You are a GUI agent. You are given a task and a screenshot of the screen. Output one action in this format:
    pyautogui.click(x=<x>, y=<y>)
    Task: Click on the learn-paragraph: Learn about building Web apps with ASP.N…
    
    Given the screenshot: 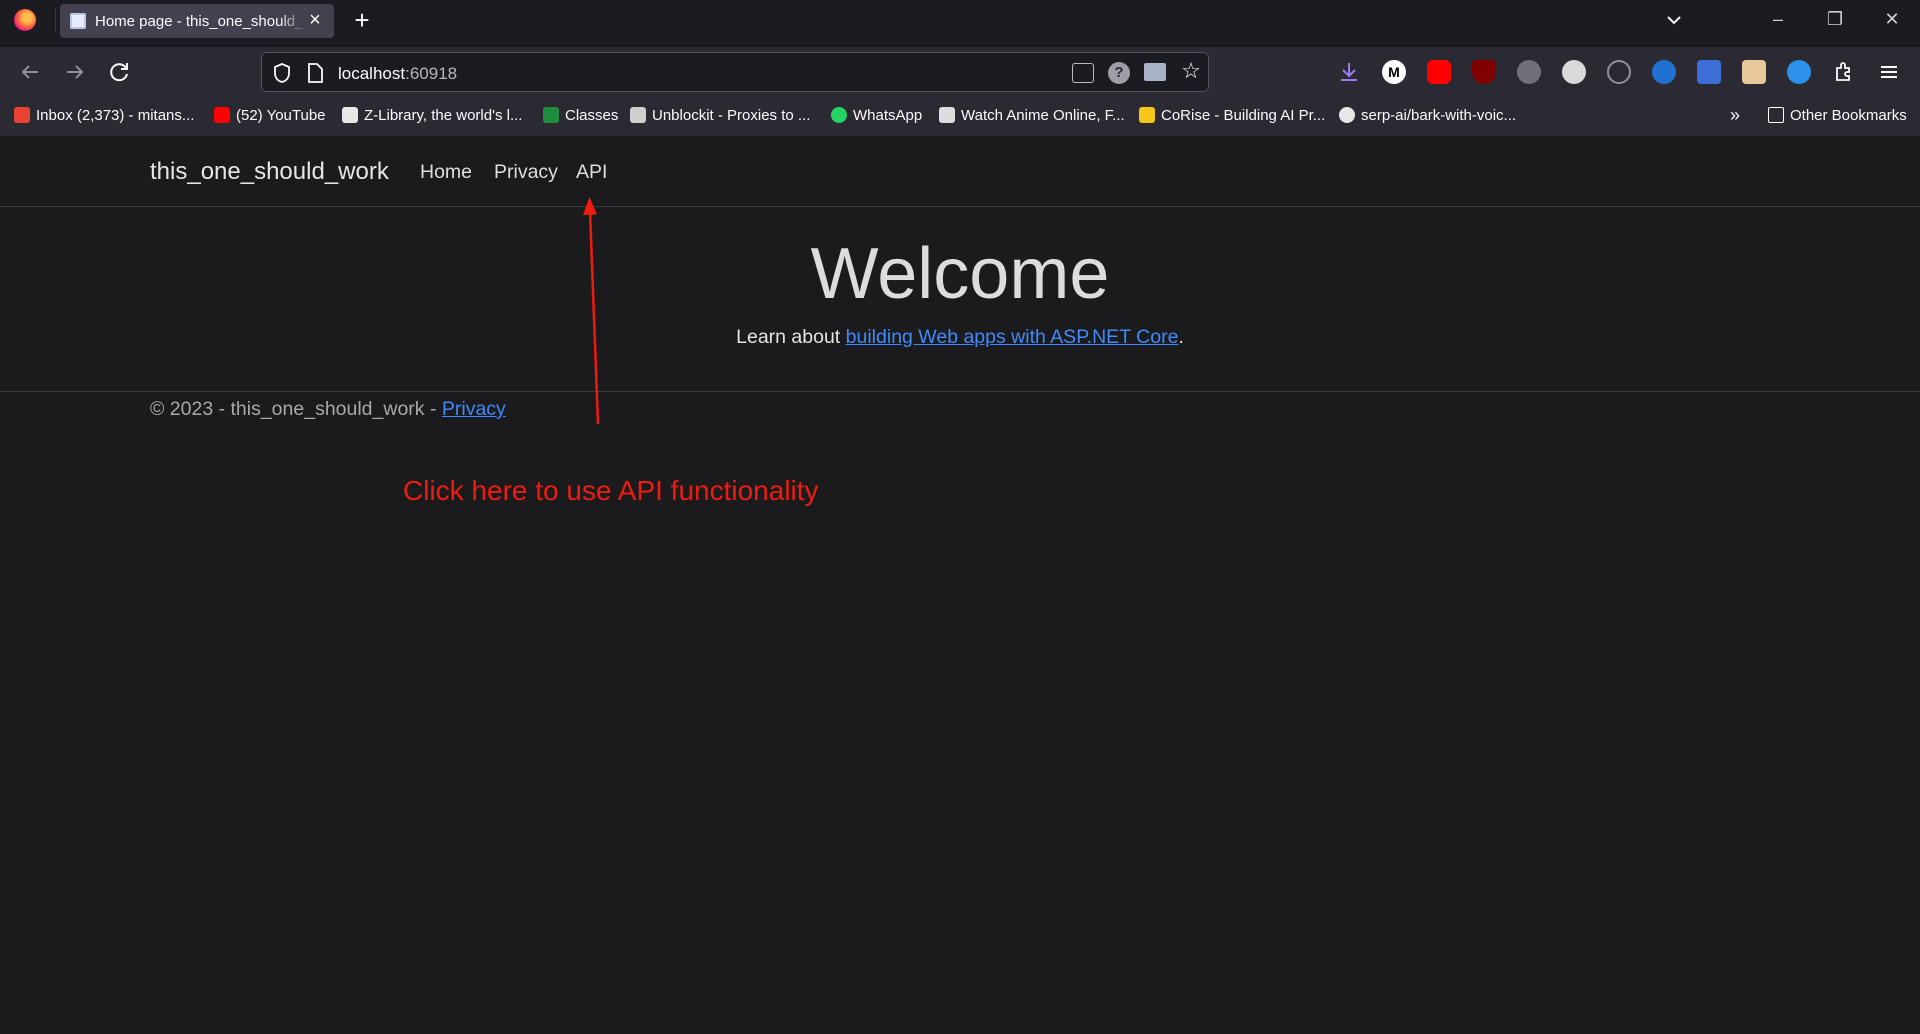 What is the action you would take?
    pyautogui.click(x=960, y=337)
    